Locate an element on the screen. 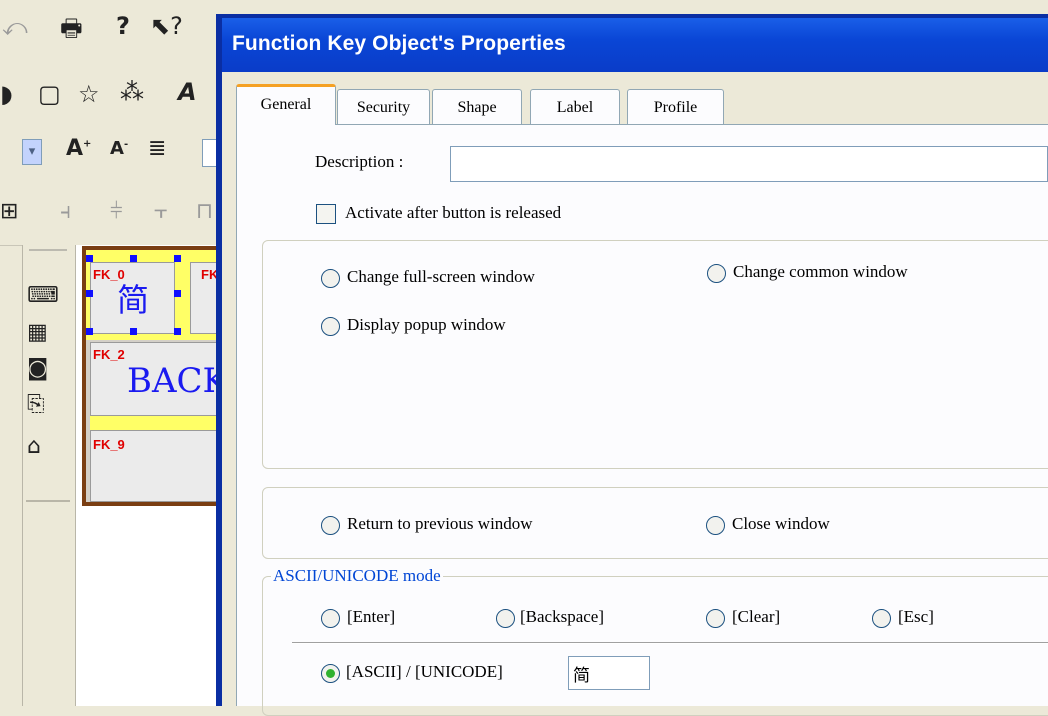 This screenshot has width=1048, height=716. tab-label: General is located at coordinates (286, 104).